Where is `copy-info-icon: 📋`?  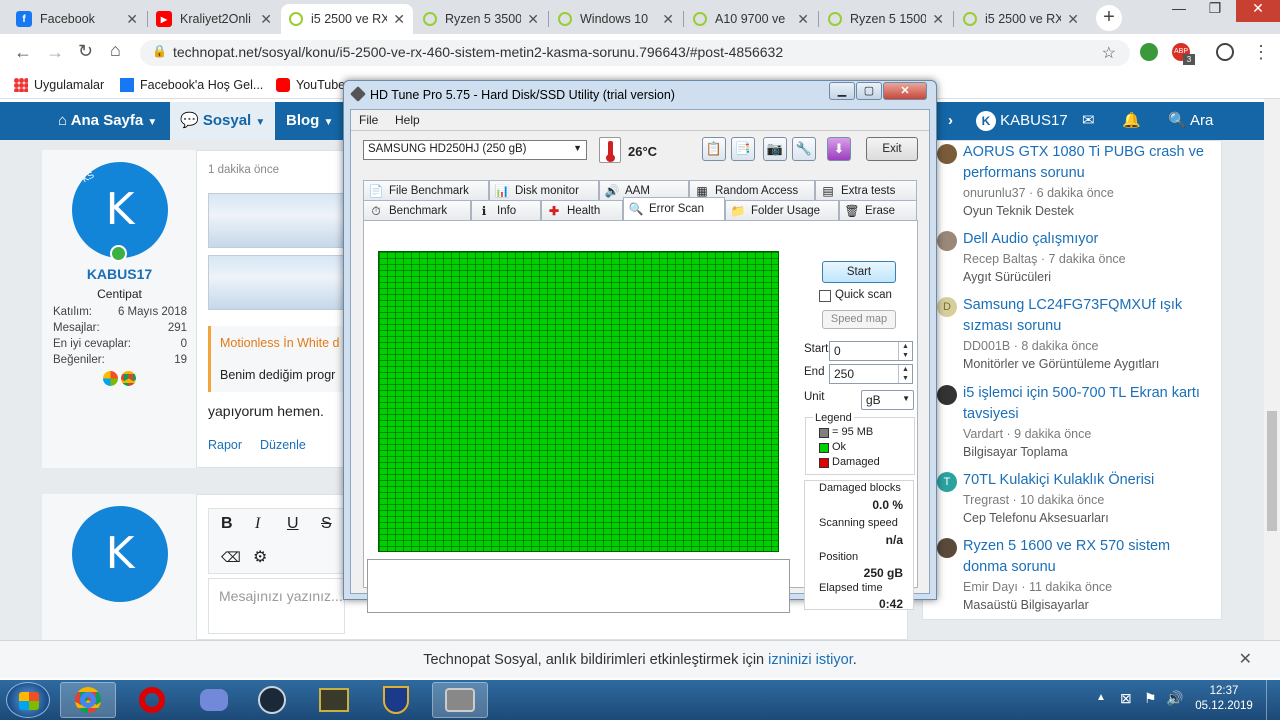 copy-info-icon: 📋 is located at coordinates (714, 149).